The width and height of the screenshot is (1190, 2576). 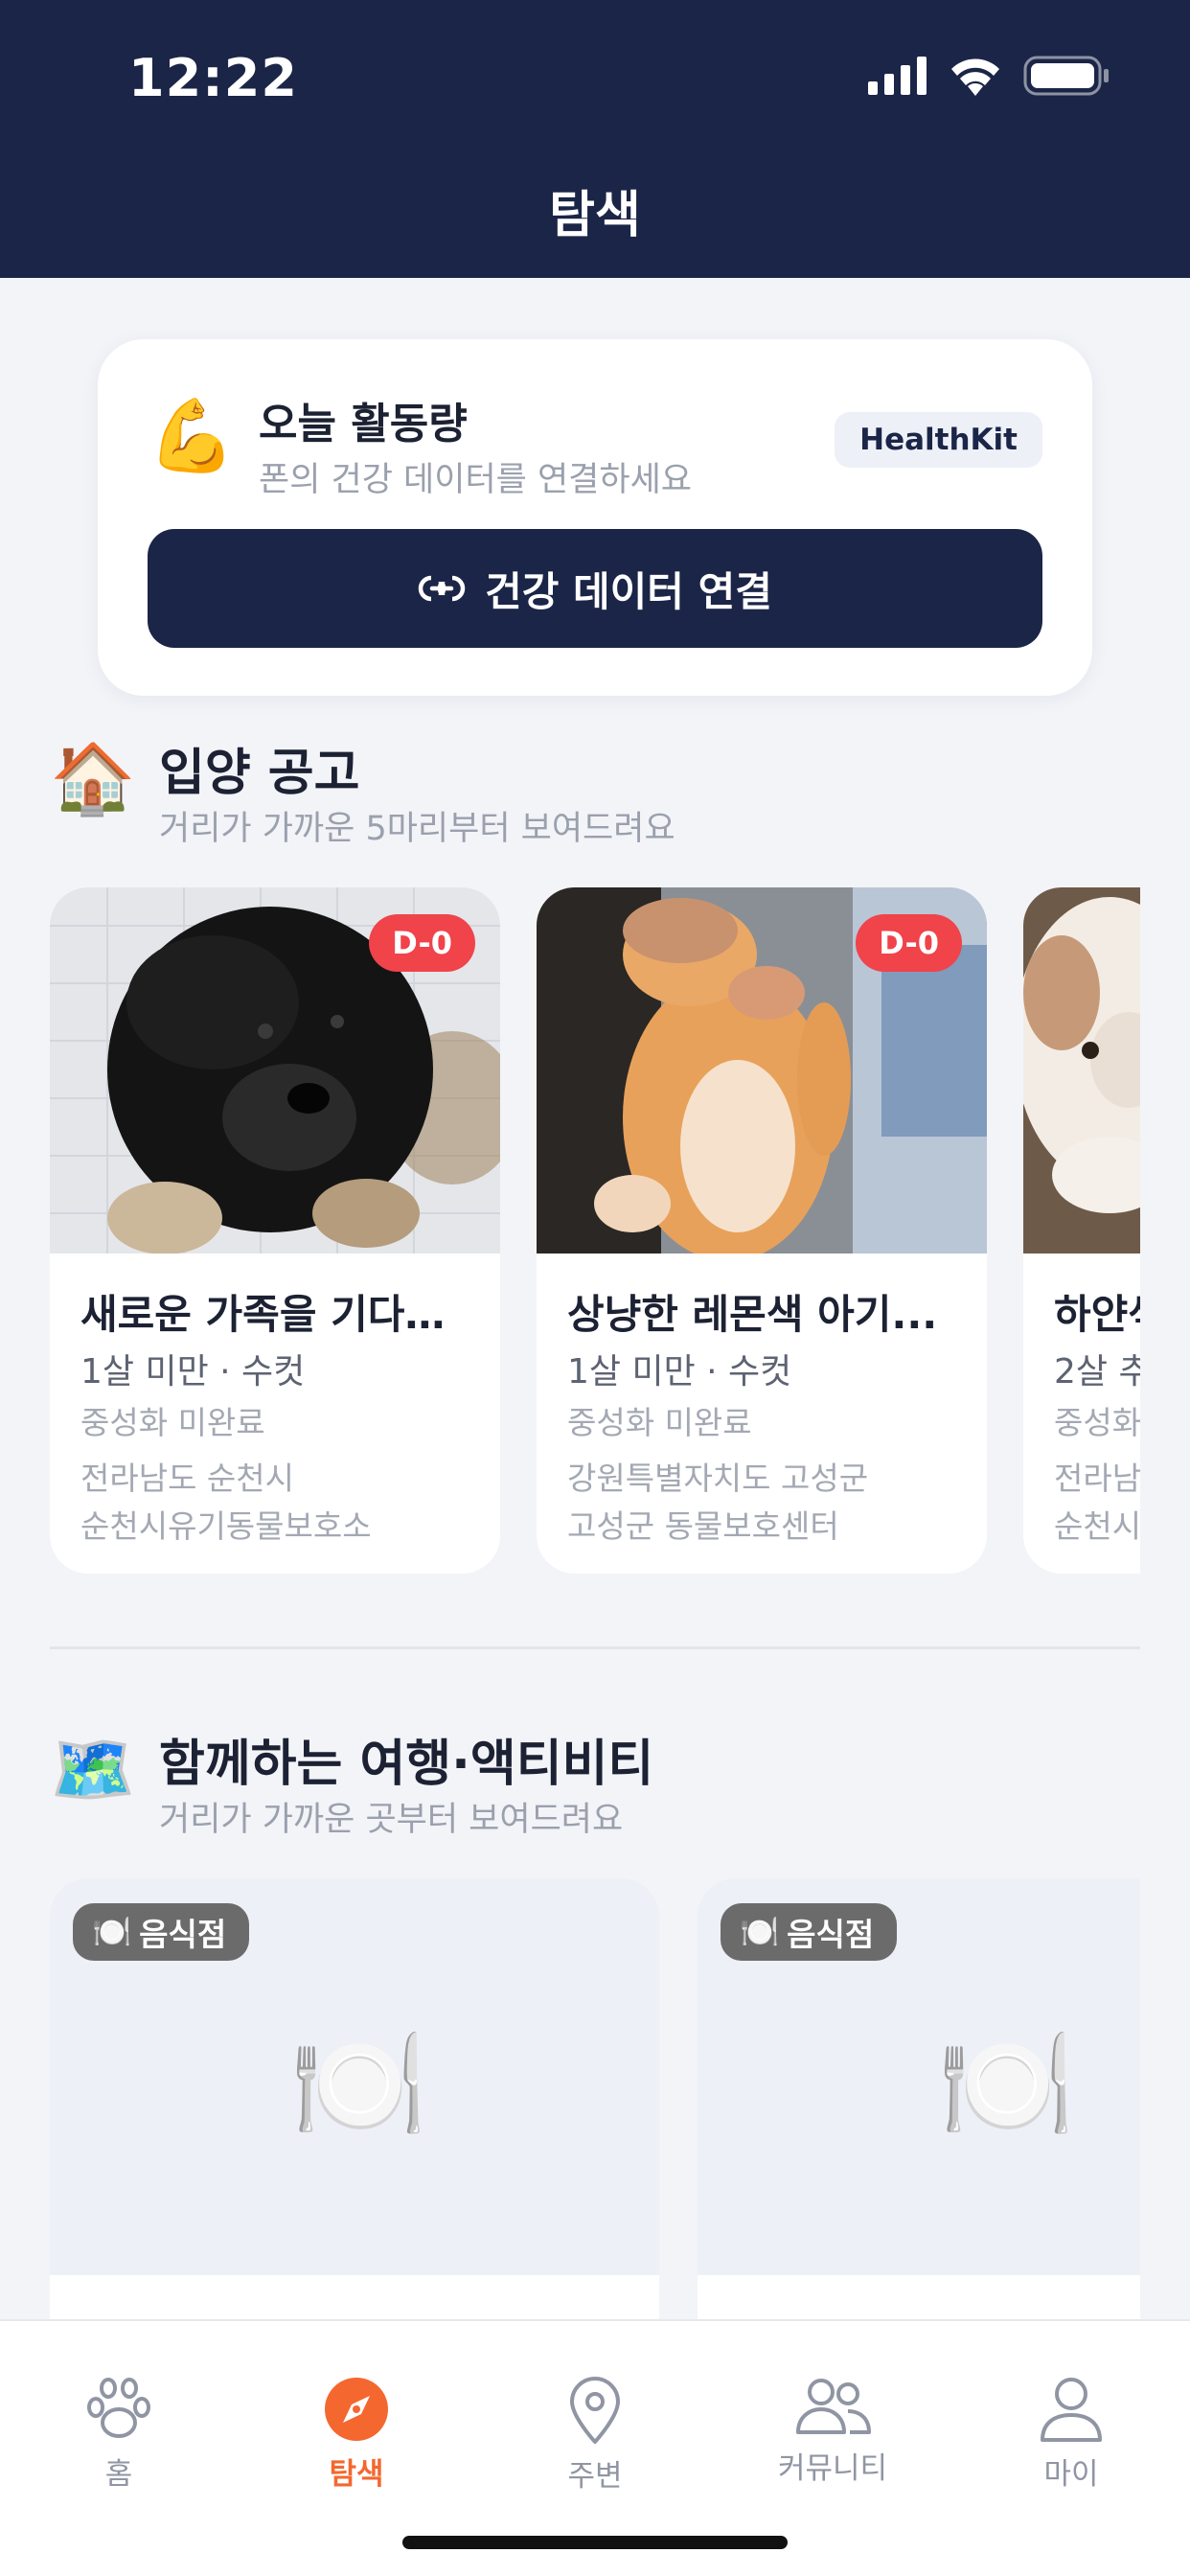 What do you see at coordinates (364, 424) in the screenshot?
I see `activity-title: 오늘 활동량` at bounding box center [364, 424].